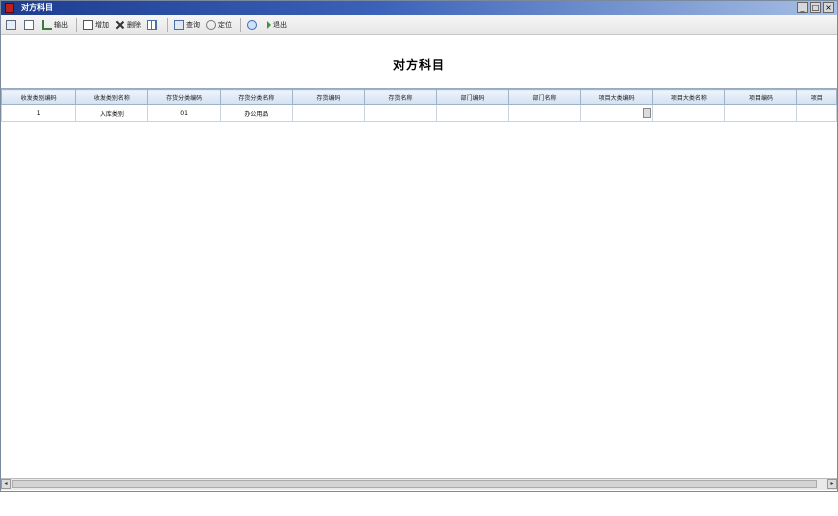  What do you see at coordinates (39, 113) in the screenshot?
I see `grid-cell: 1` at bounding box center [39, 113].